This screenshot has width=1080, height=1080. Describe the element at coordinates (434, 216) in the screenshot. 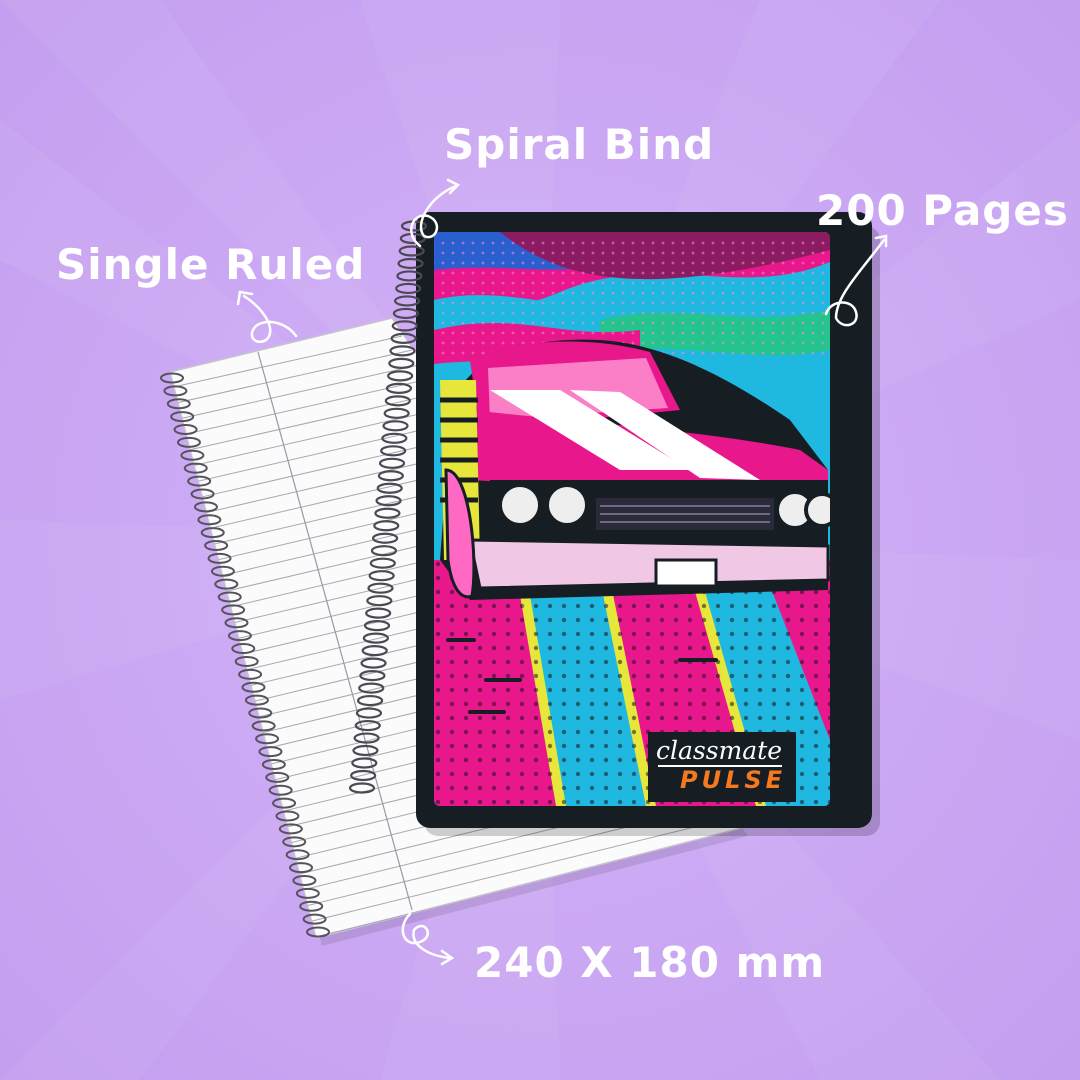

I see `arrow-spiral-bind` at that location.